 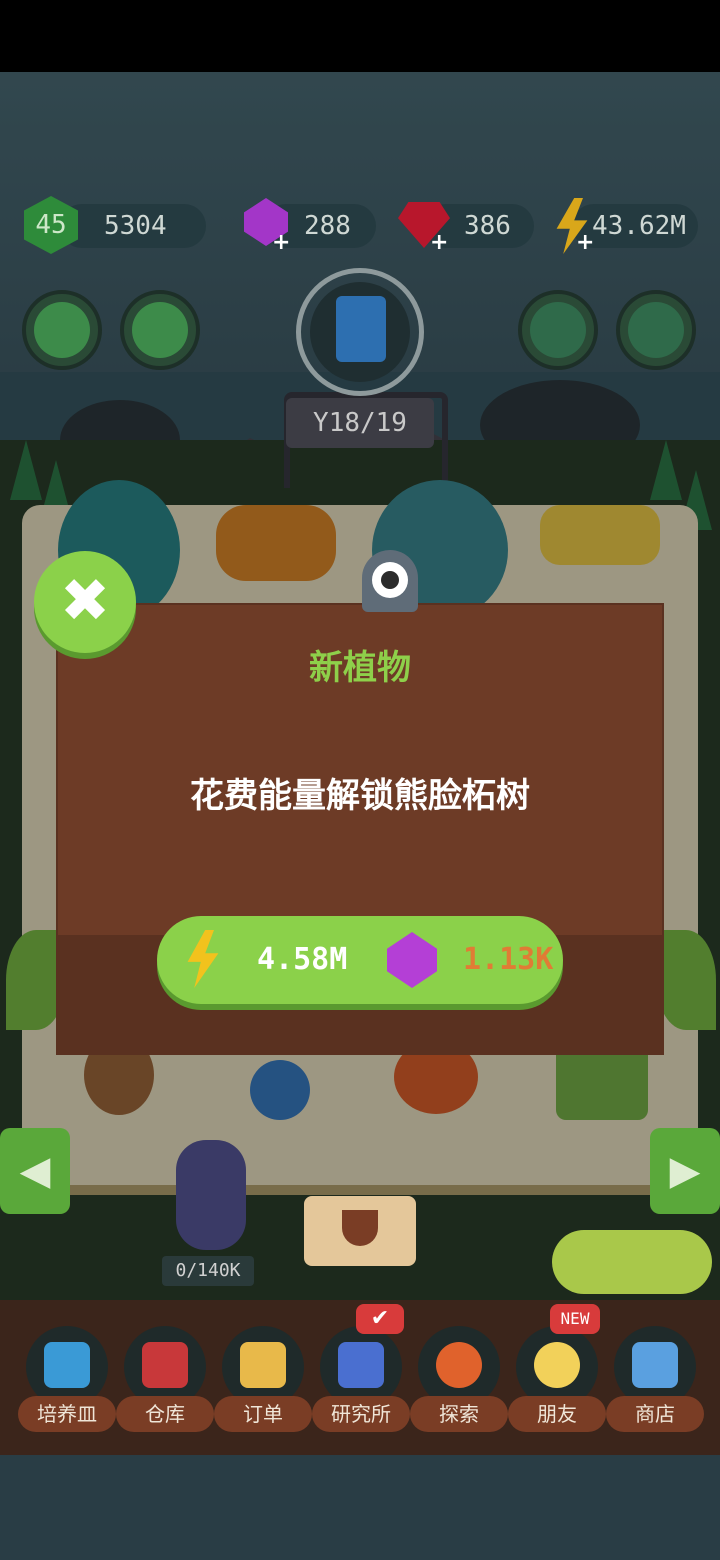 I want to click on eye-tab, so click(x=390, y=581).